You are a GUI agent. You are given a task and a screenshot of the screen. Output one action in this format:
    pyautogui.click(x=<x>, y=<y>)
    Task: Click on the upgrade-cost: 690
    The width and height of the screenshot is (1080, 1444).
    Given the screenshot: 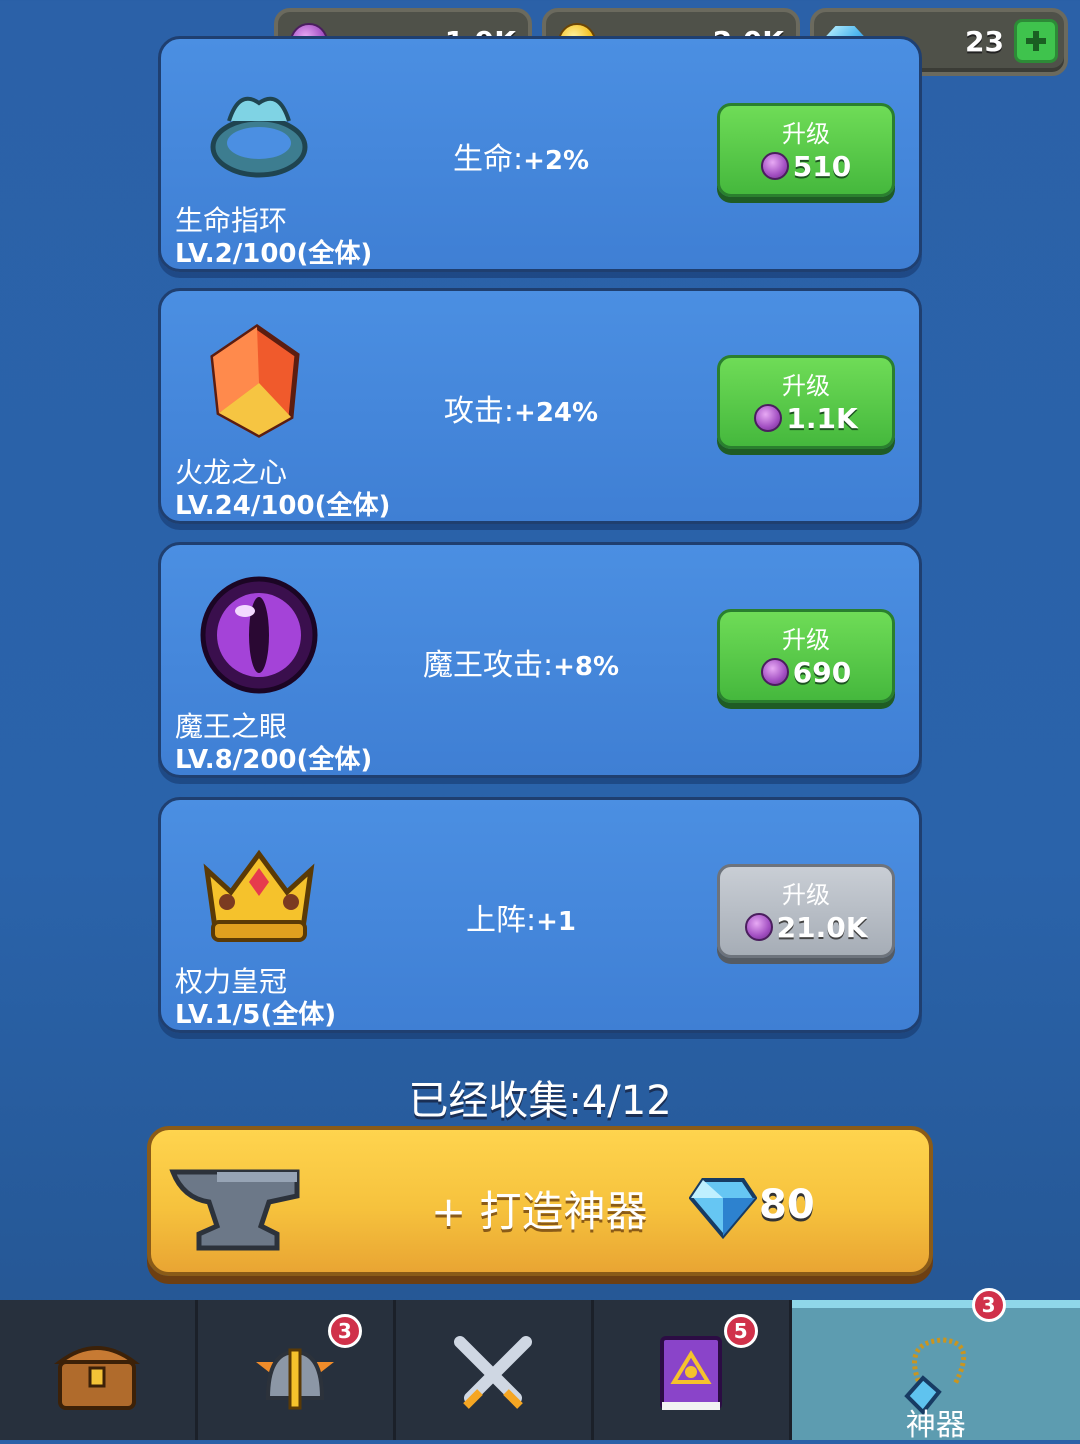 What is the action you would take?
    pyautogui.click(x=806, y=672)
    